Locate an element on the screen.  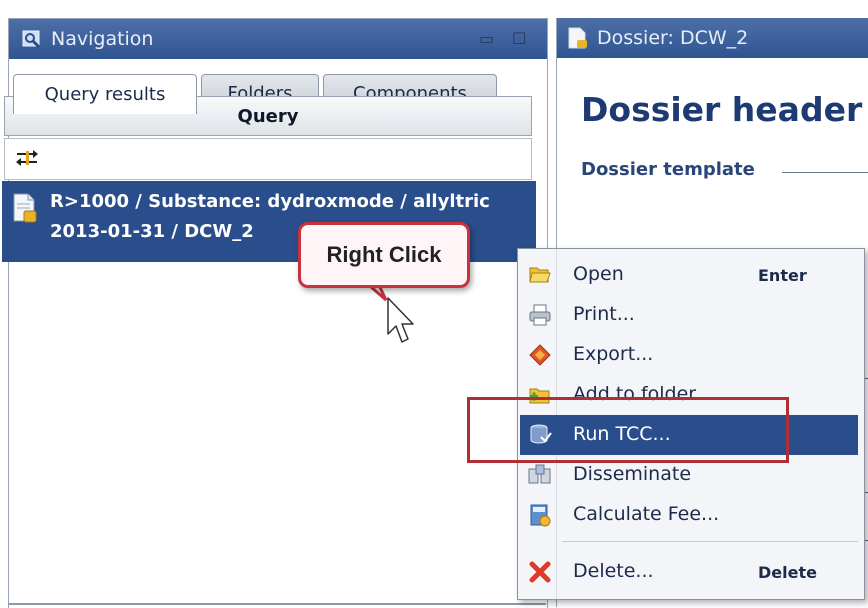
disseminate-icon is located at coordinates (539, 474).